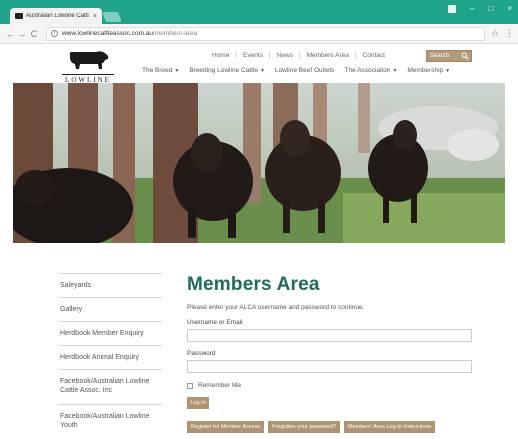 This screenshot has height=439, width=518. What do you see at coordinates (428, 70) in the screenshot?
I see `main-nav-membership: Membership ▼` at bounding box center [428, 70].